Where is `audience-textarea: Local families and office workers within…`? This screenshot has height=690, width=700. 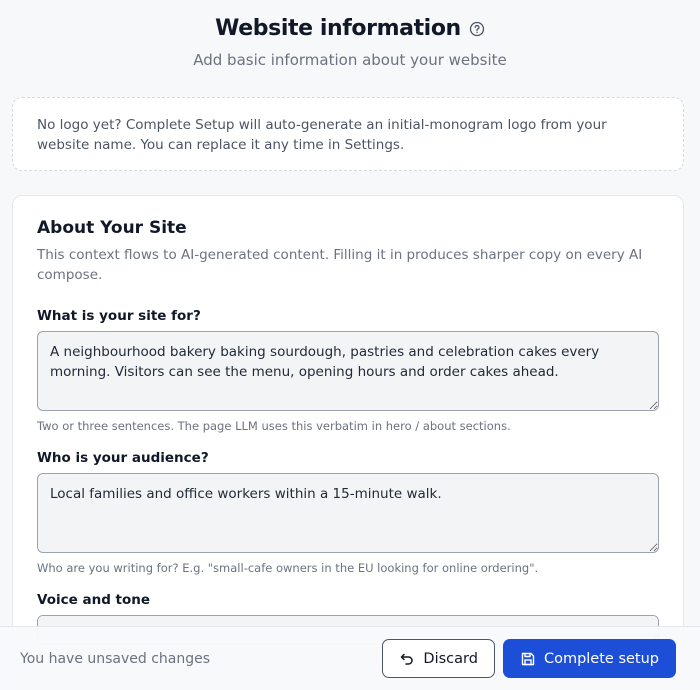
audience-textarea: Local families and office workers within… is located at coordinates (348, 513).